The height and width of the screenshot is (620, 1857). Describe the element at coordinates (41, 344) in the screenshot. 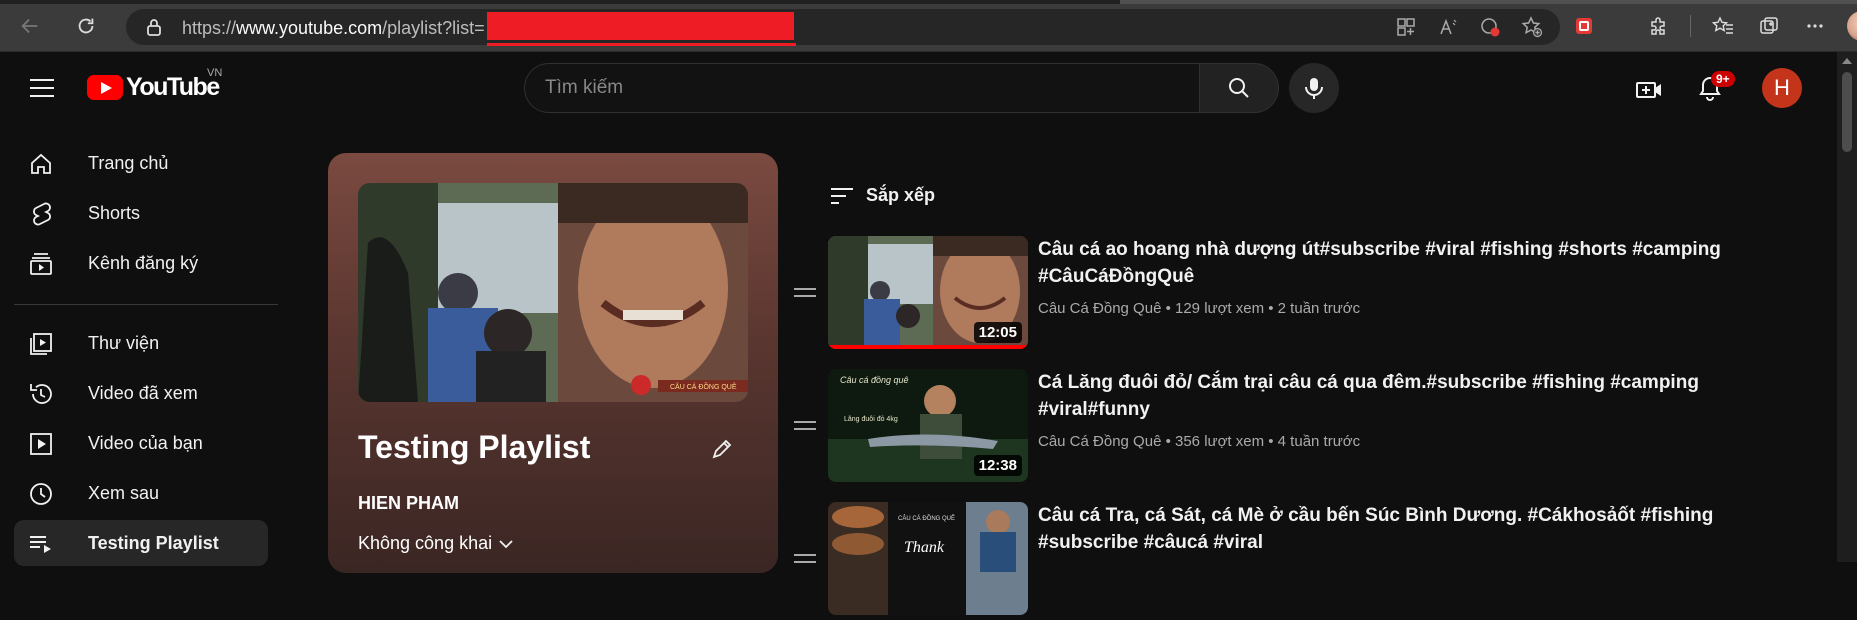

I see `library-icon` at that location.